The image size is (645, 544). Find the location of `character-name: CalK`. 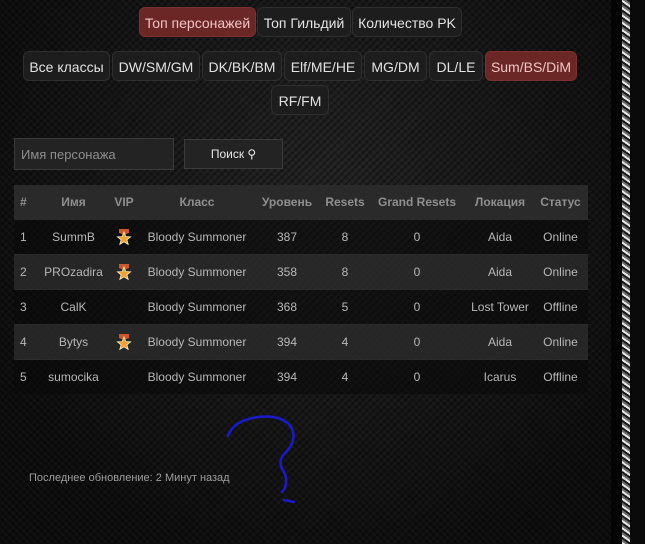

character-name: CalK is located at coordinates (73, 307).